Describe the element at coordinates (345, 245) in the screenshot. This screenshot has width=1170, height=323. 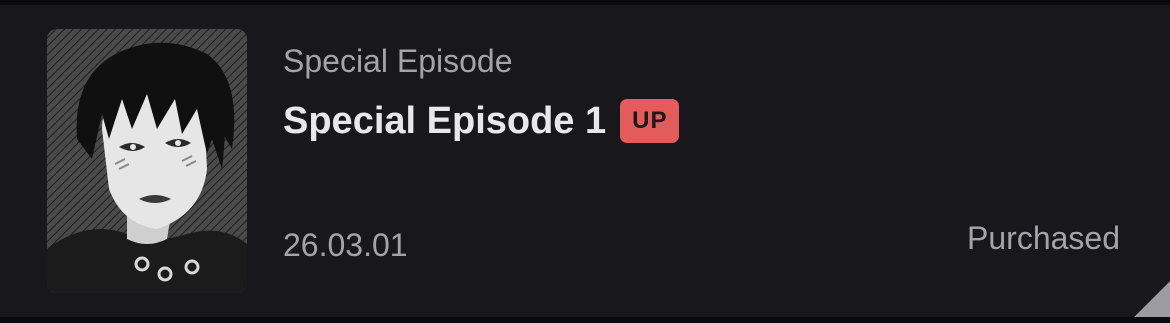
I see `release-date: 26.03.01` at that location.